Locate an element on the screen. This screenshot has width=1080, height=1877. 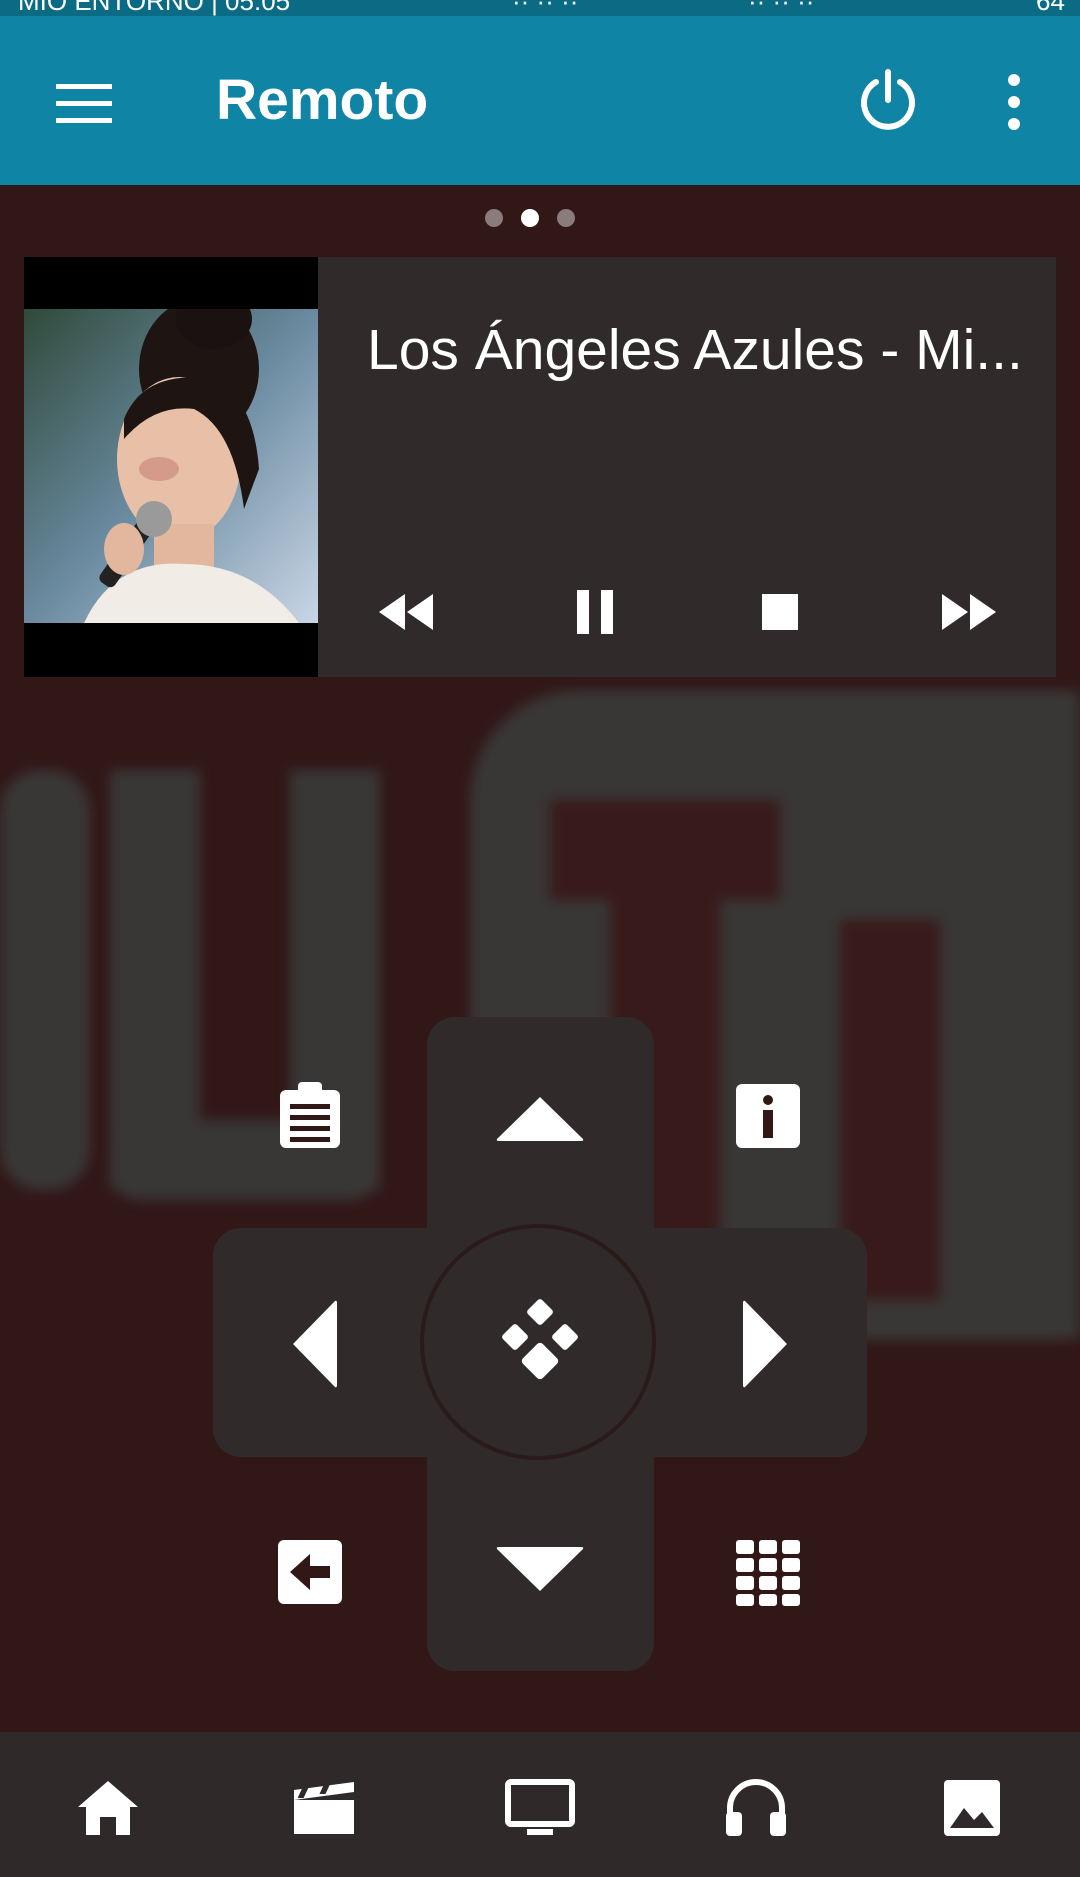
dpad-down-button is located at coordinates (540, 1569).